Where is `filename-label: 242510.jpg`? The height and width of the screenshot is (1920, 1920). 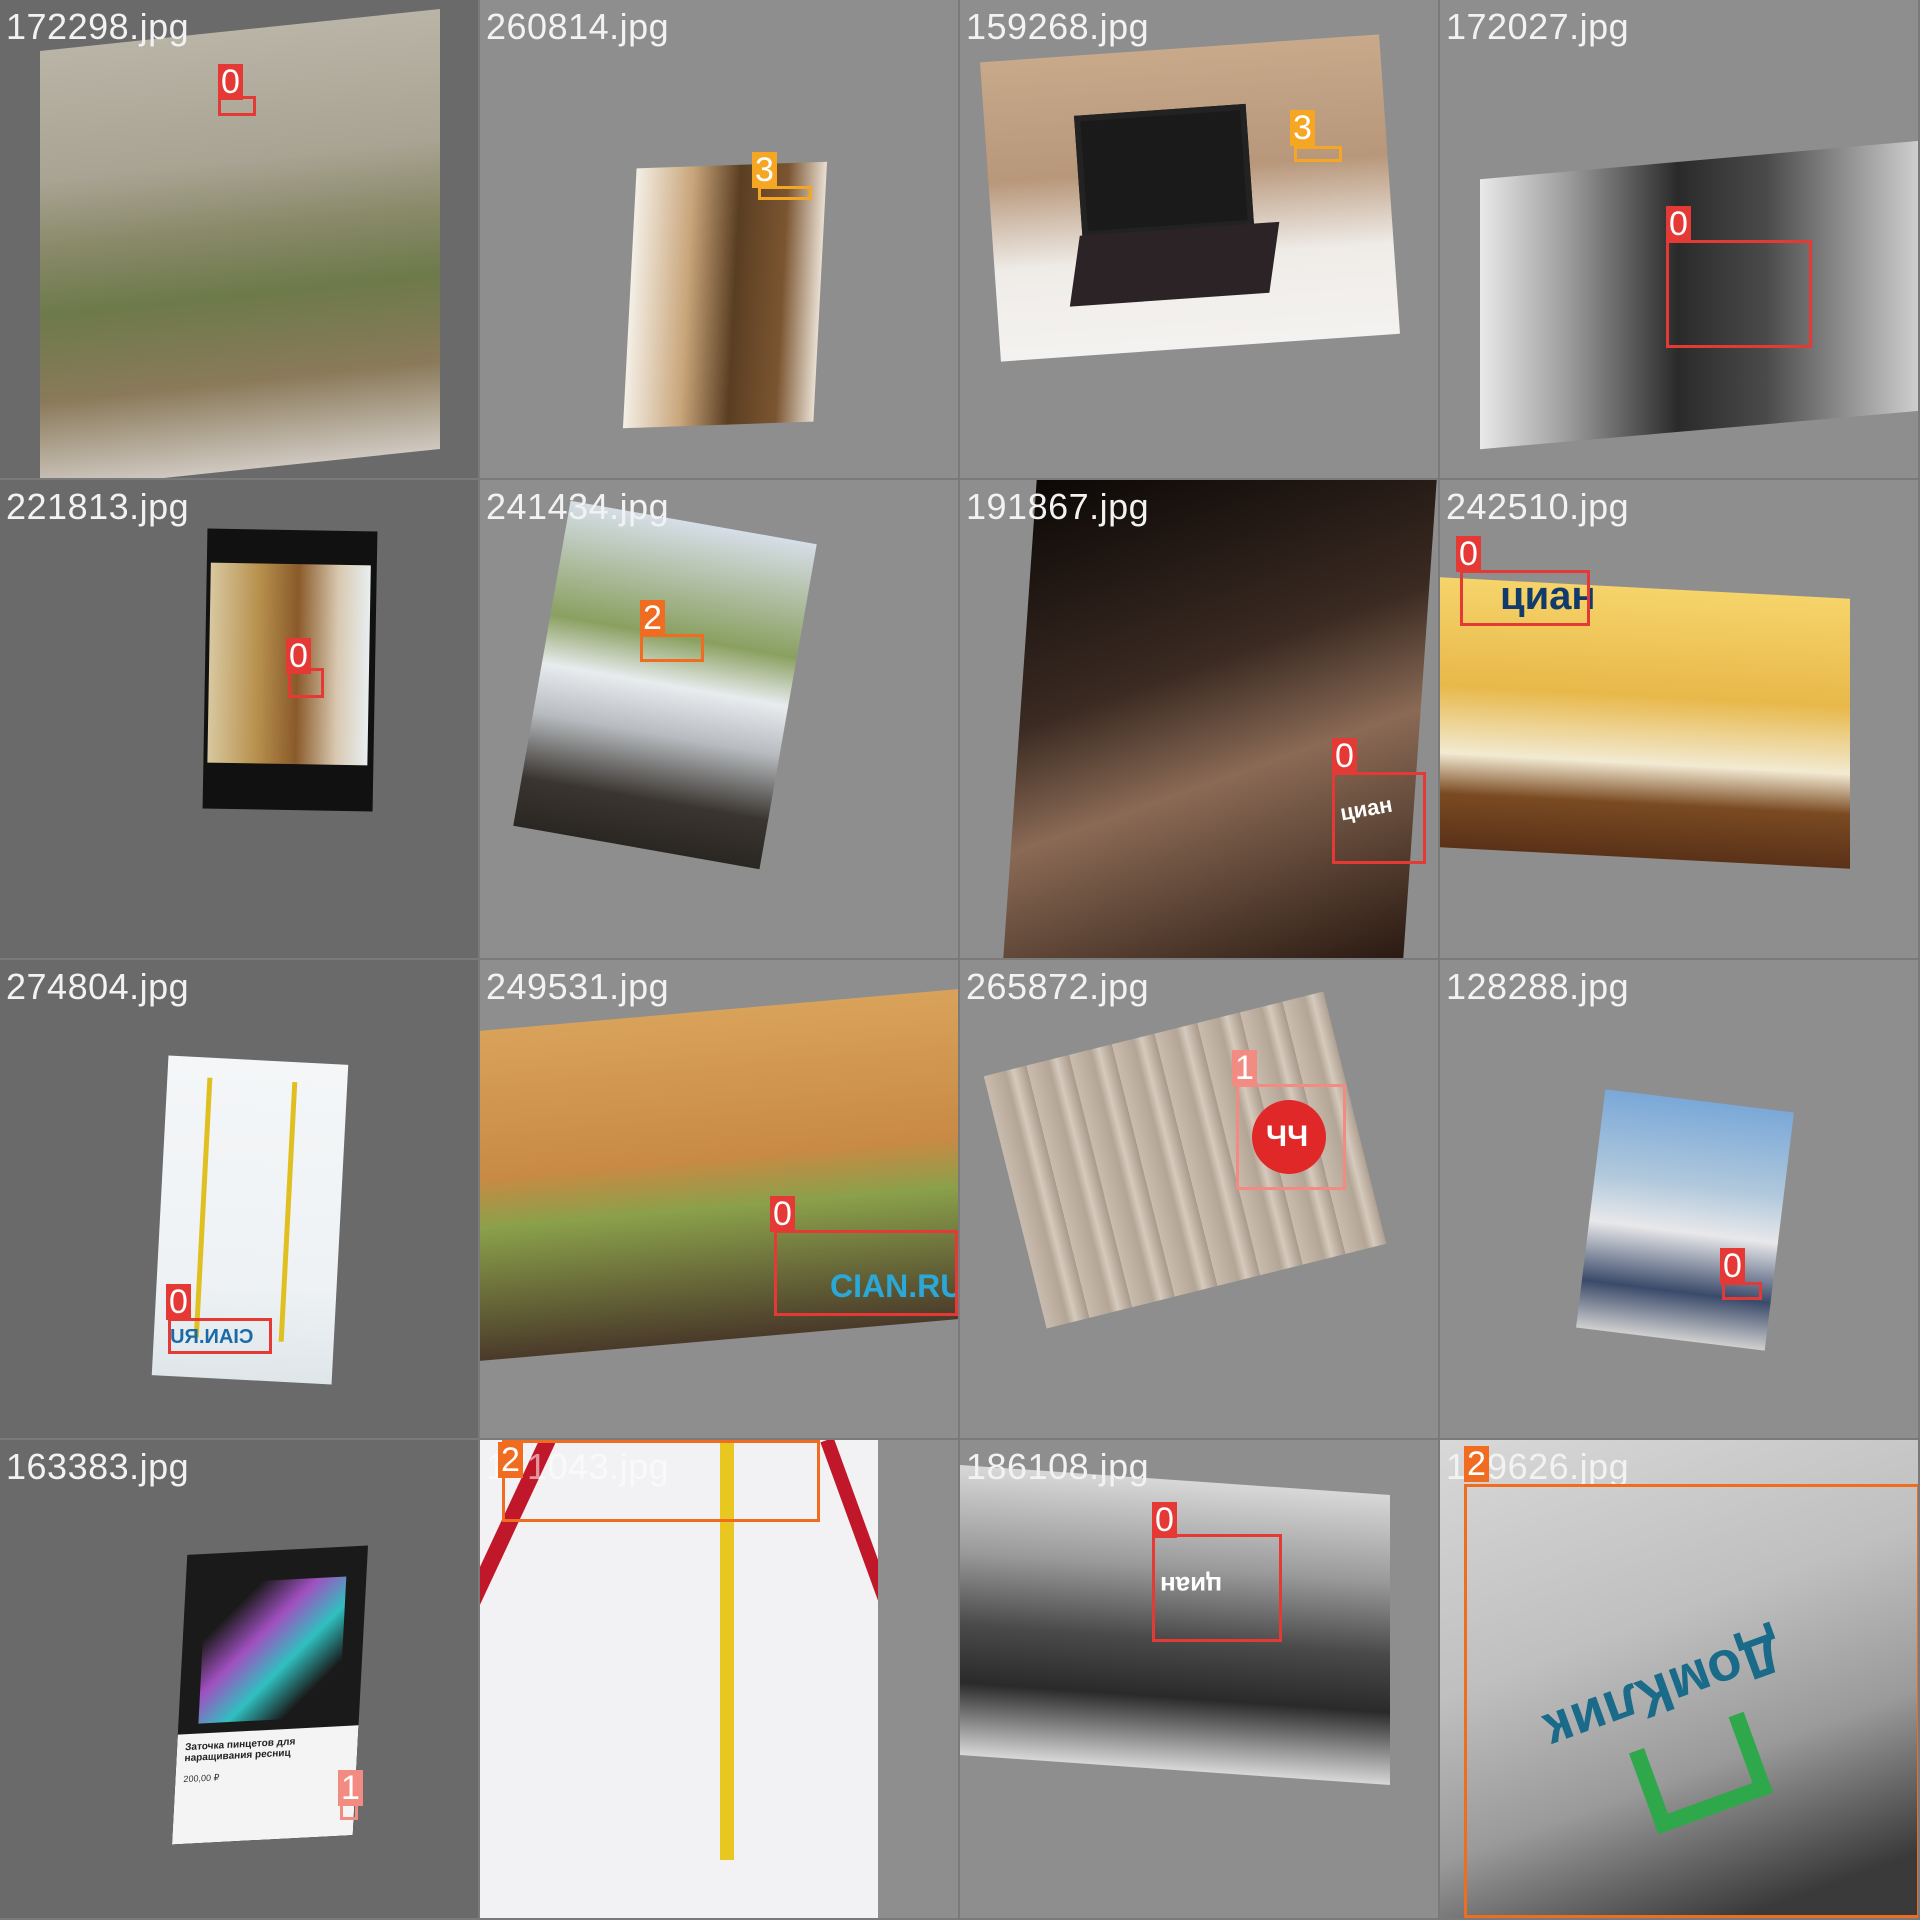
filename-label: 242510.jpg is located at coordinates (1538, 506).